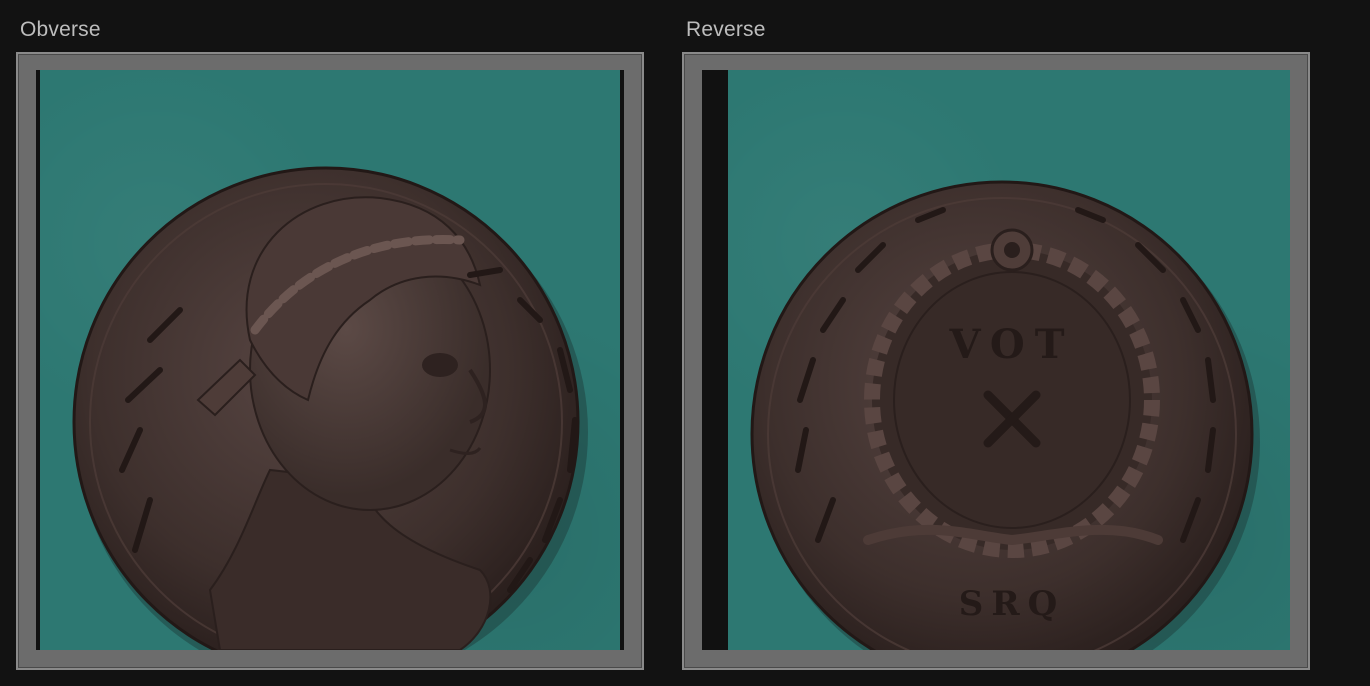 The image size is (1370, 686). Describe the element at coordinates (1012, 604) in the screenshot. I see `exergue-text: SRQ` at that location.